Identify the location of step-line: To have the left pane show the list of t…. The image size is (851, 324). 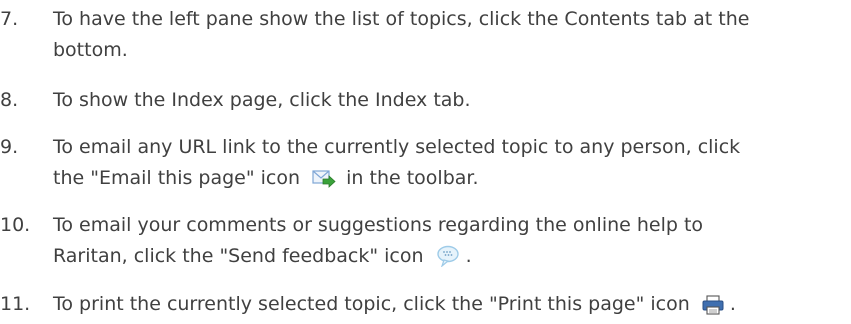
(401, 19).